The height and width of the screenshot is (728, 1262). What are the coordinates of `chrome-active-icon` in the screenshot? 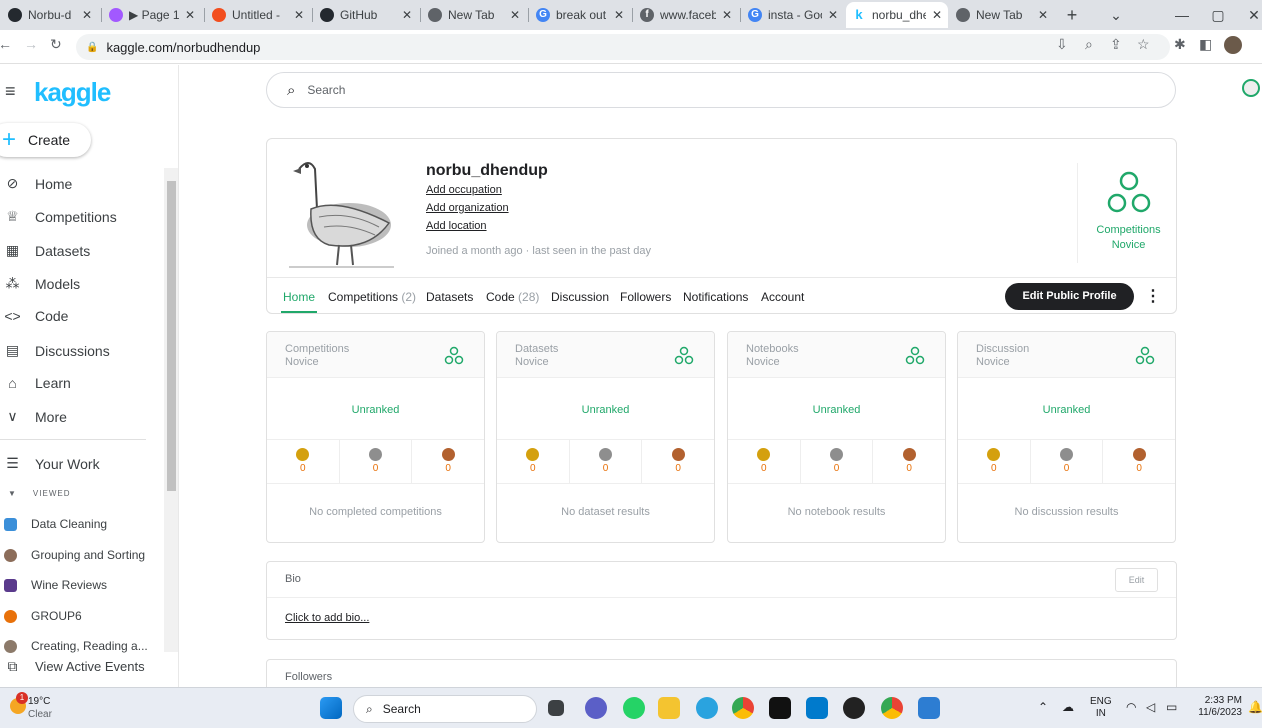 It's located at (892, 708).